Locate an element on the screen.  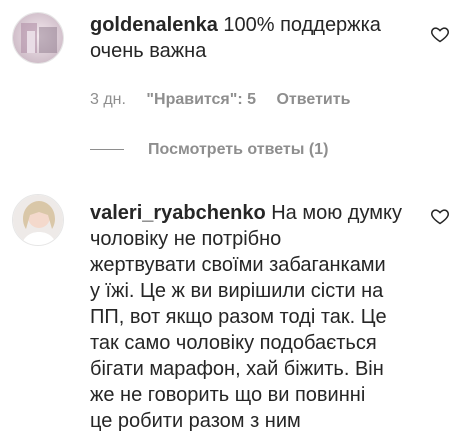
divider-line is located at coordinates (107, 150).